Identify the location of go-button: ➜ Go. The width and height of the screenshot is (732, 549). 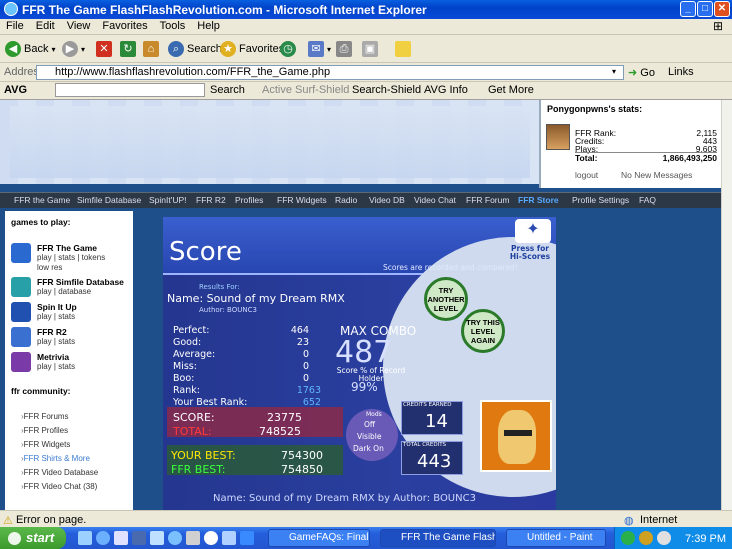
(641, 72).